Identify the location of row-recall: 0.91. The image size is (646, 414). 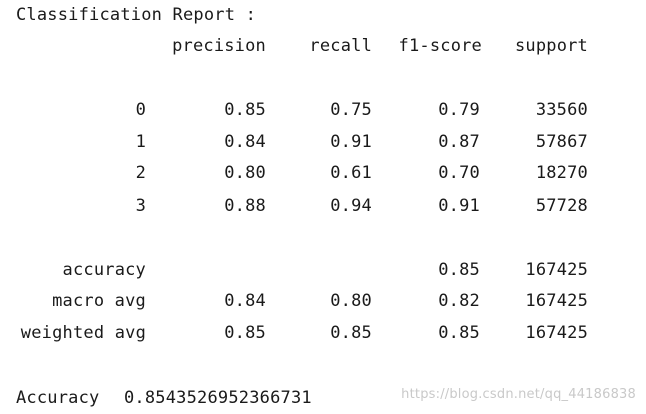
(351, 142).